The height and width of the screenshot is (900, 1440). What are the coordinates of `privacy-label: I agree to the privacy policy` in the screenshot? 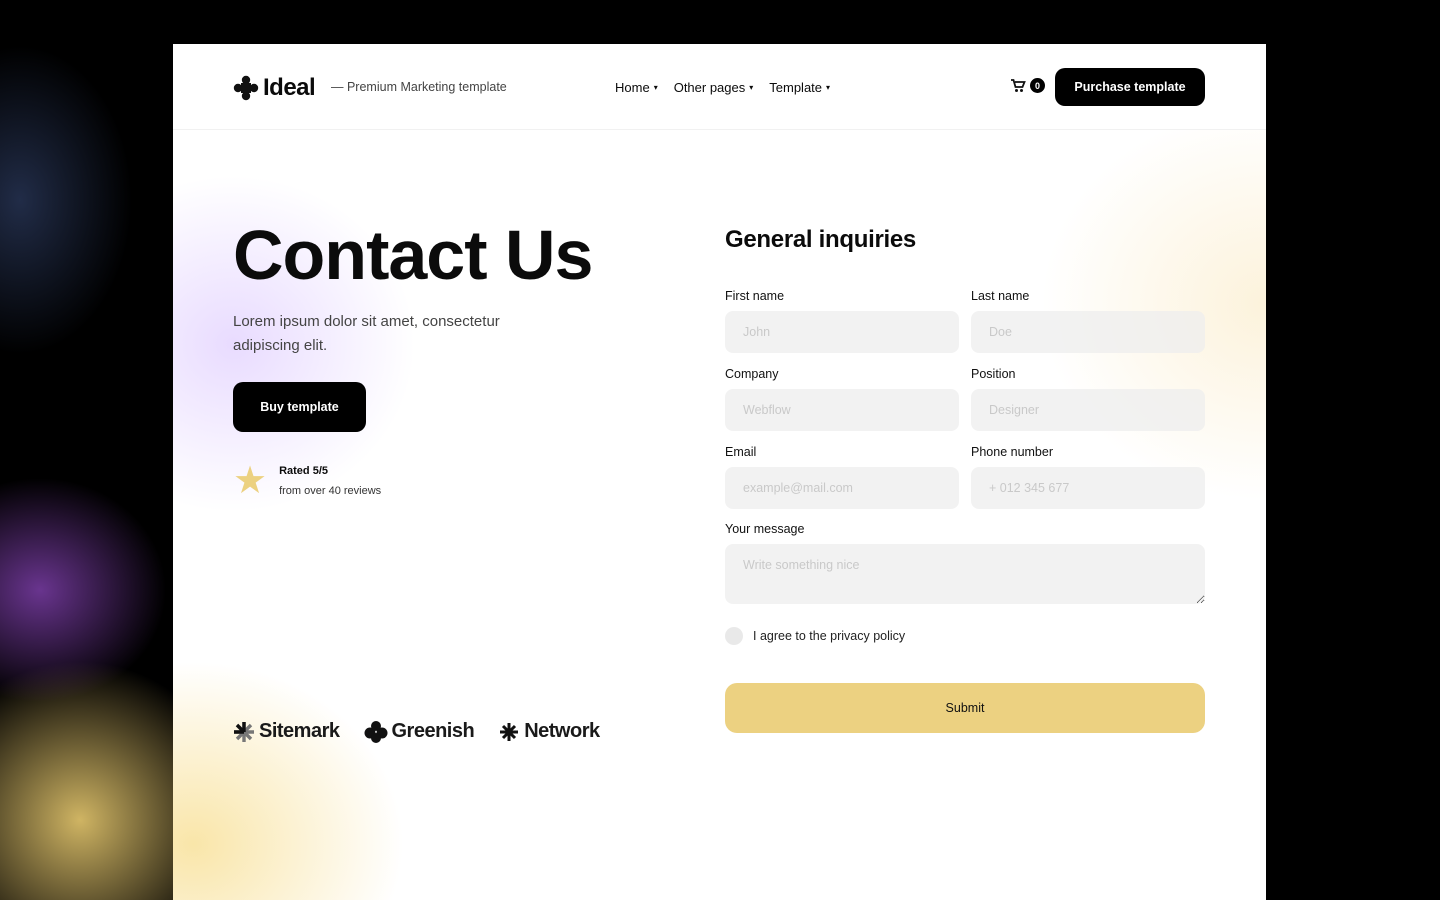 It's located at (829, 636).